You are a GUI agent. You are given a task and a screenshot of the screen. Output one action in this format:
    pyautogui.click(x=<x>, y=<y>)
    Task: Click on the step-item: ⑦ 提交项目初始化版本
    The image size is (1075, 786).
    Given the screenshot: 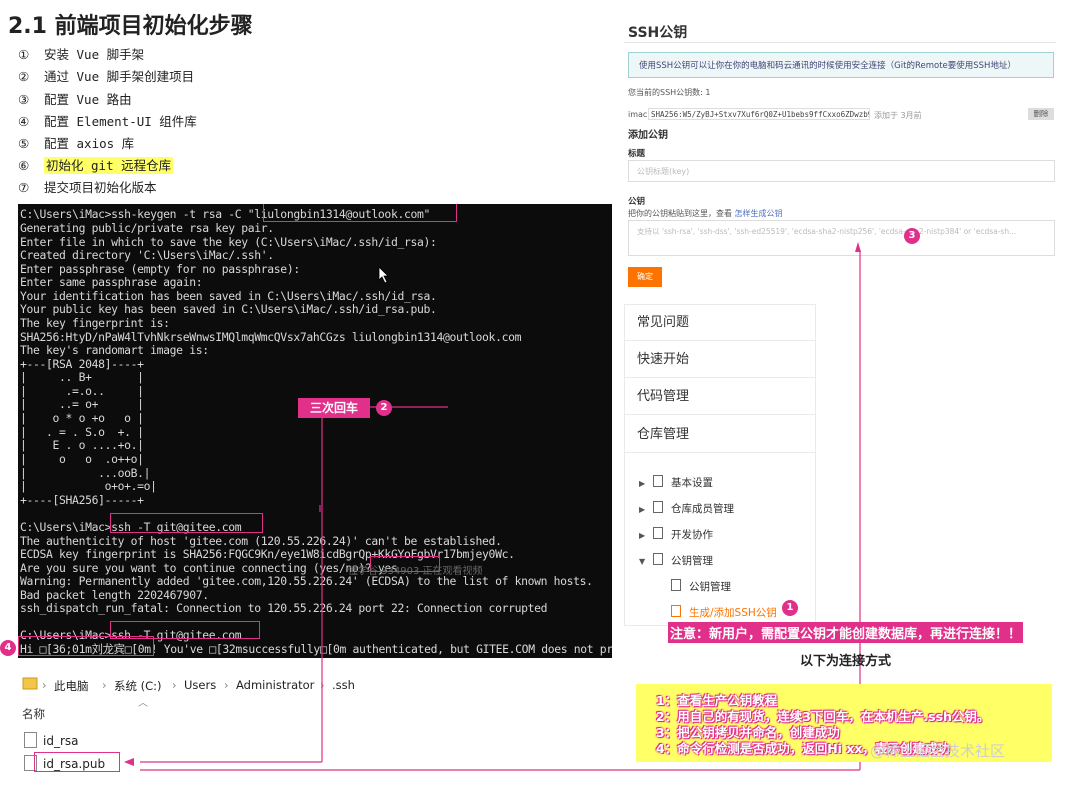 What is the action you would take?
    pyautogui.click(x=87, y=186)
    